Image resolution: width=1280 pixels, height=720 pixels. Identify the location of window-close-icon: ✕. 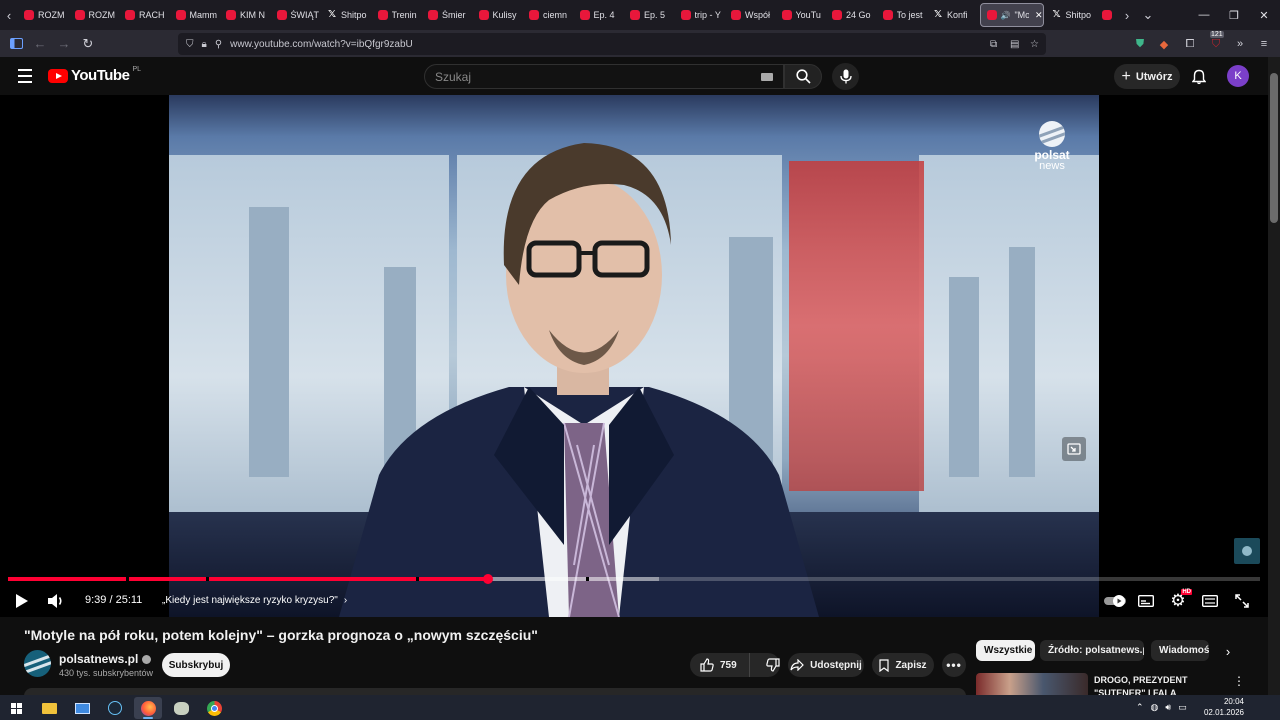
(1264, 15).